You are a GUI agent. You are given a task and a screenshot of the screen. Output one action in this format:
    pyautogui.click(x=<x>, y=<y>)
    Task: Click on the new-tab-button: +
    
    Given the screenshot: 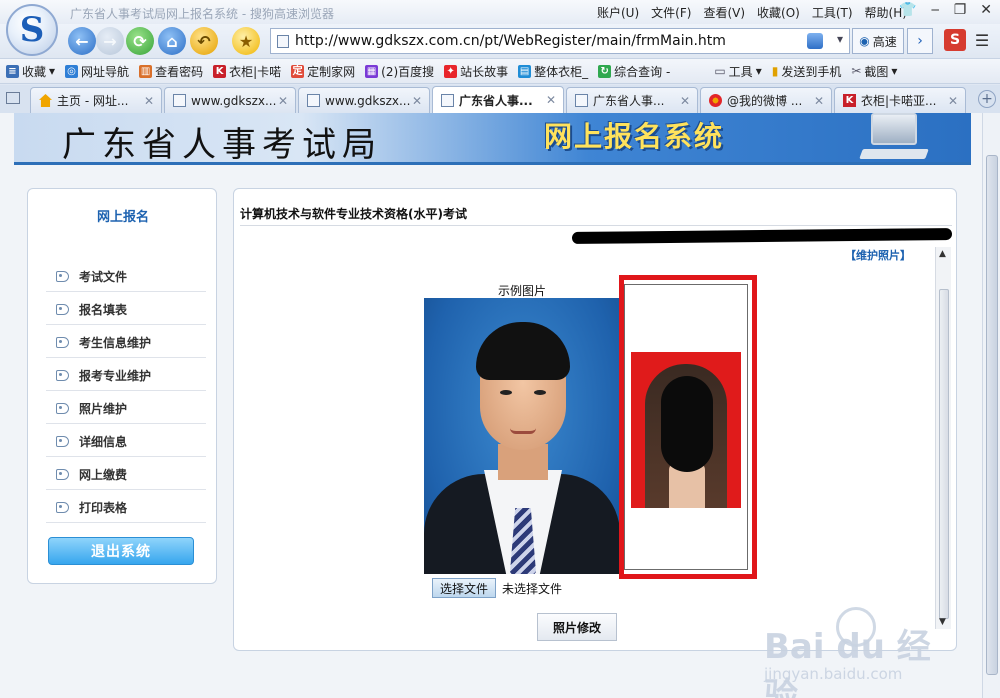 What is the action you would take?
    pyautogui.click(x=987, y=99)
    